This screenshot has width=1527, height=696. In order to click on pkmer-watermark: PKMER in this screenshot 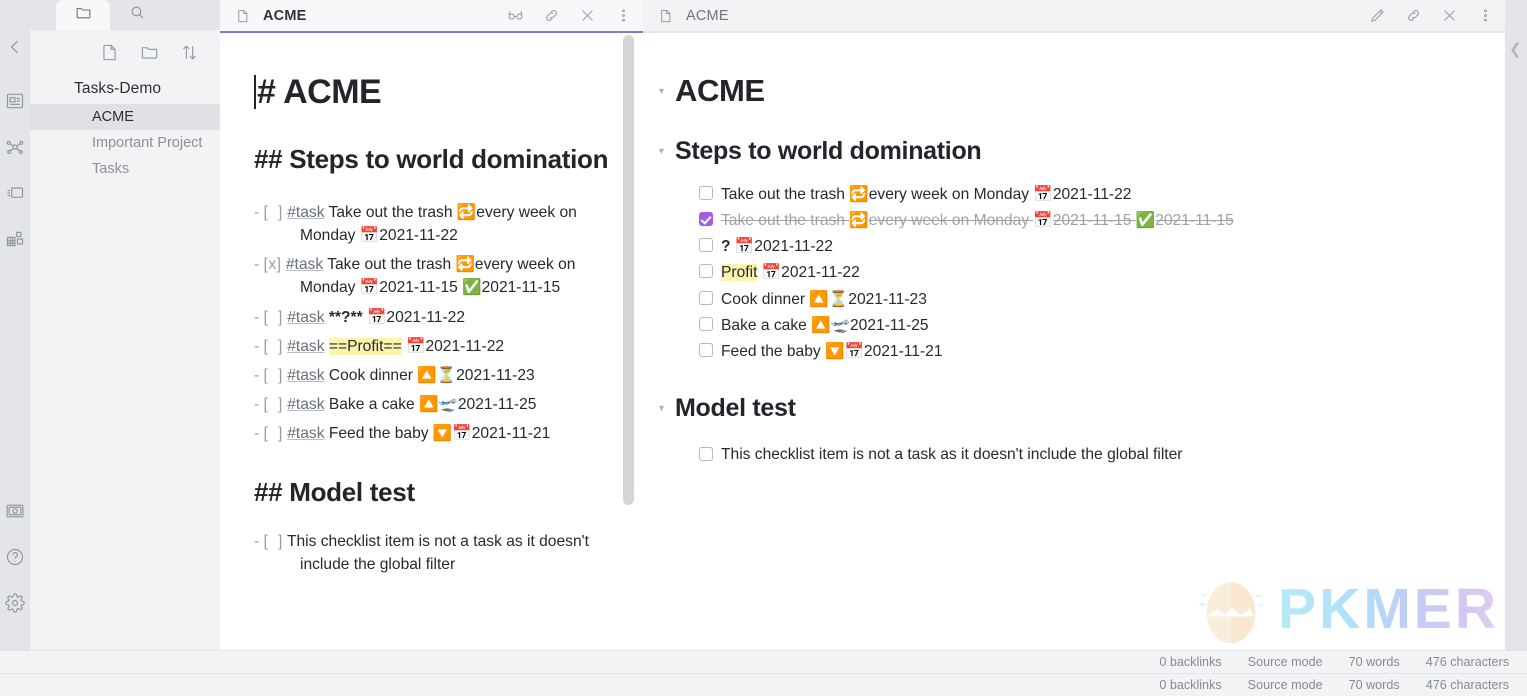, I will do `click(1346, 609)`.